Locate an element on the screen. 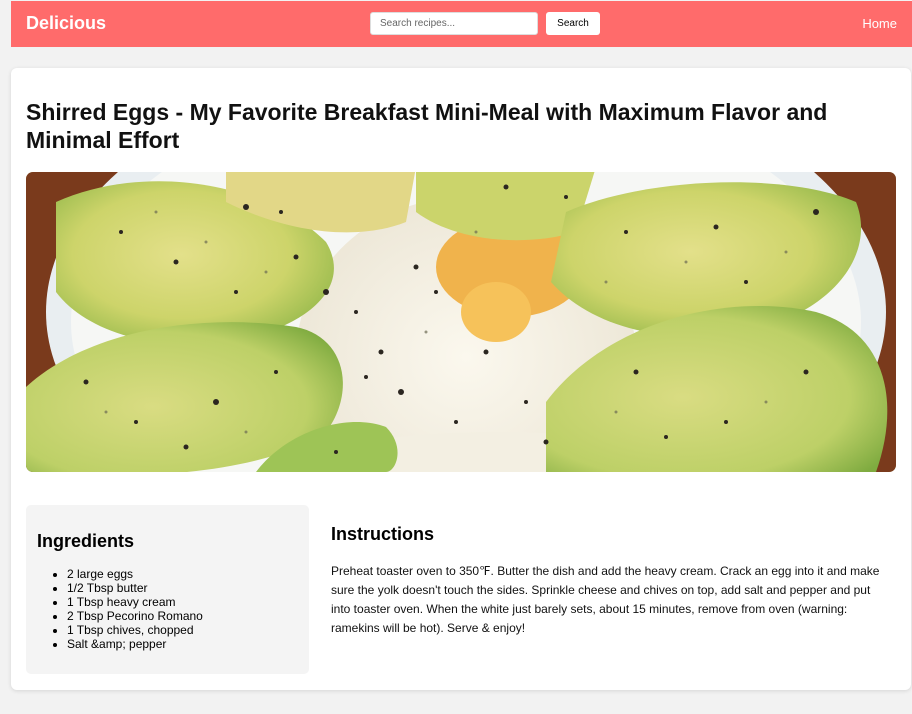 The image size is (912, 714). ingredients-heading: Ingredients is located at coordinates (86, 541).